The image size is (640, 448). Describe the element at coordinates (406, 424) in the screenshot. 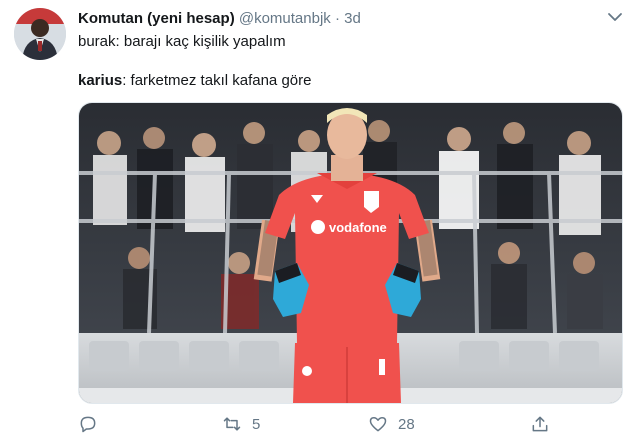

I see `like-count: 28` at that location.